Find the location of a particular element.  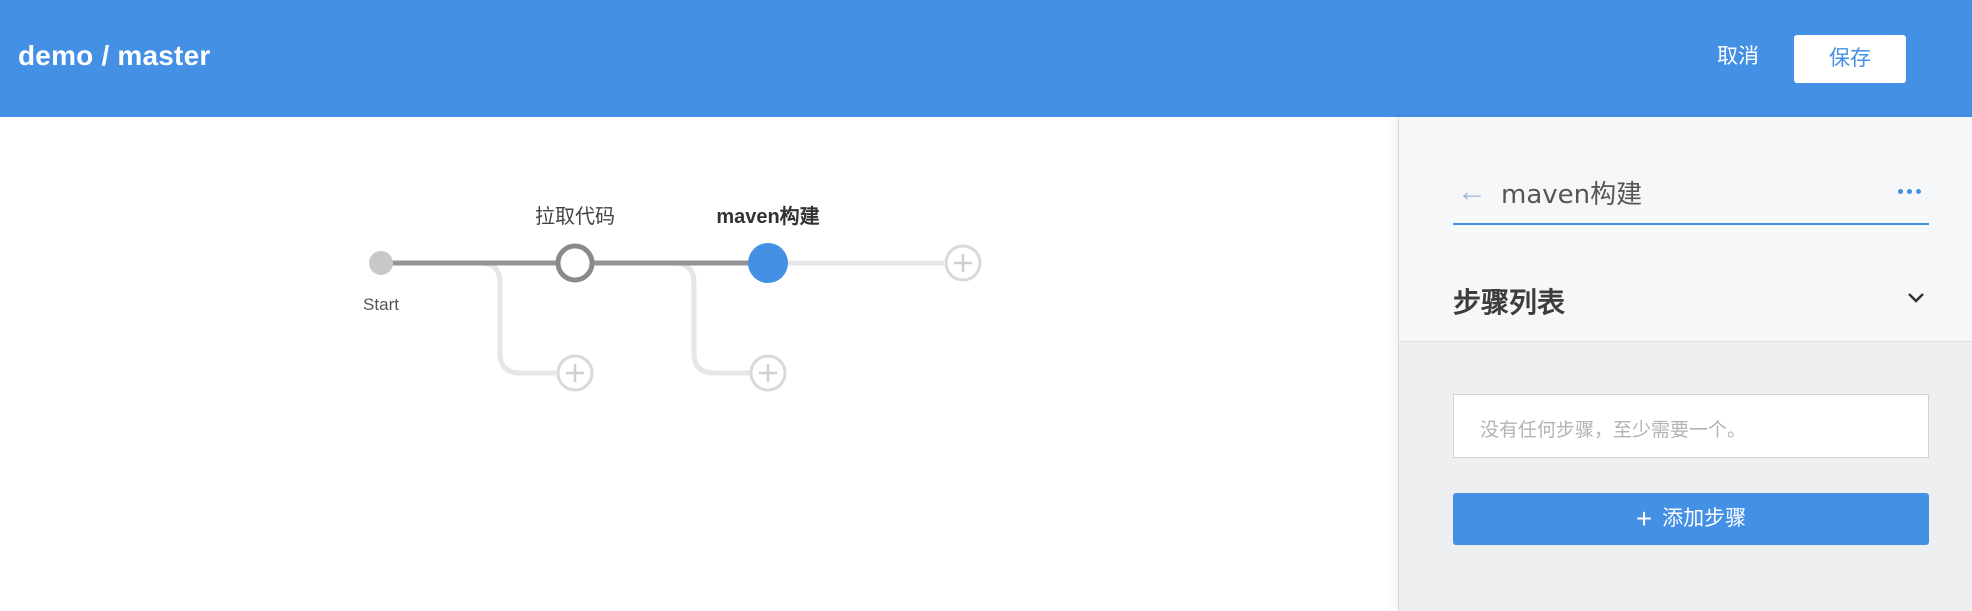

steps-section-header: 步骤列表 is located at coordinates (1685, 304).